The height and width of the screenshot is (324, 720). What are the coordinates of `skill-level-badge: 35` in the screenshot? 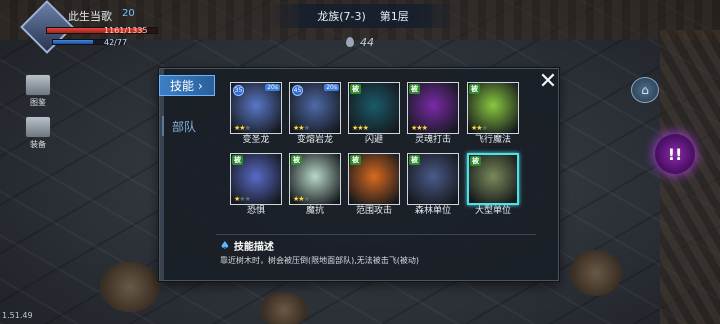 It's located at (238, 90).